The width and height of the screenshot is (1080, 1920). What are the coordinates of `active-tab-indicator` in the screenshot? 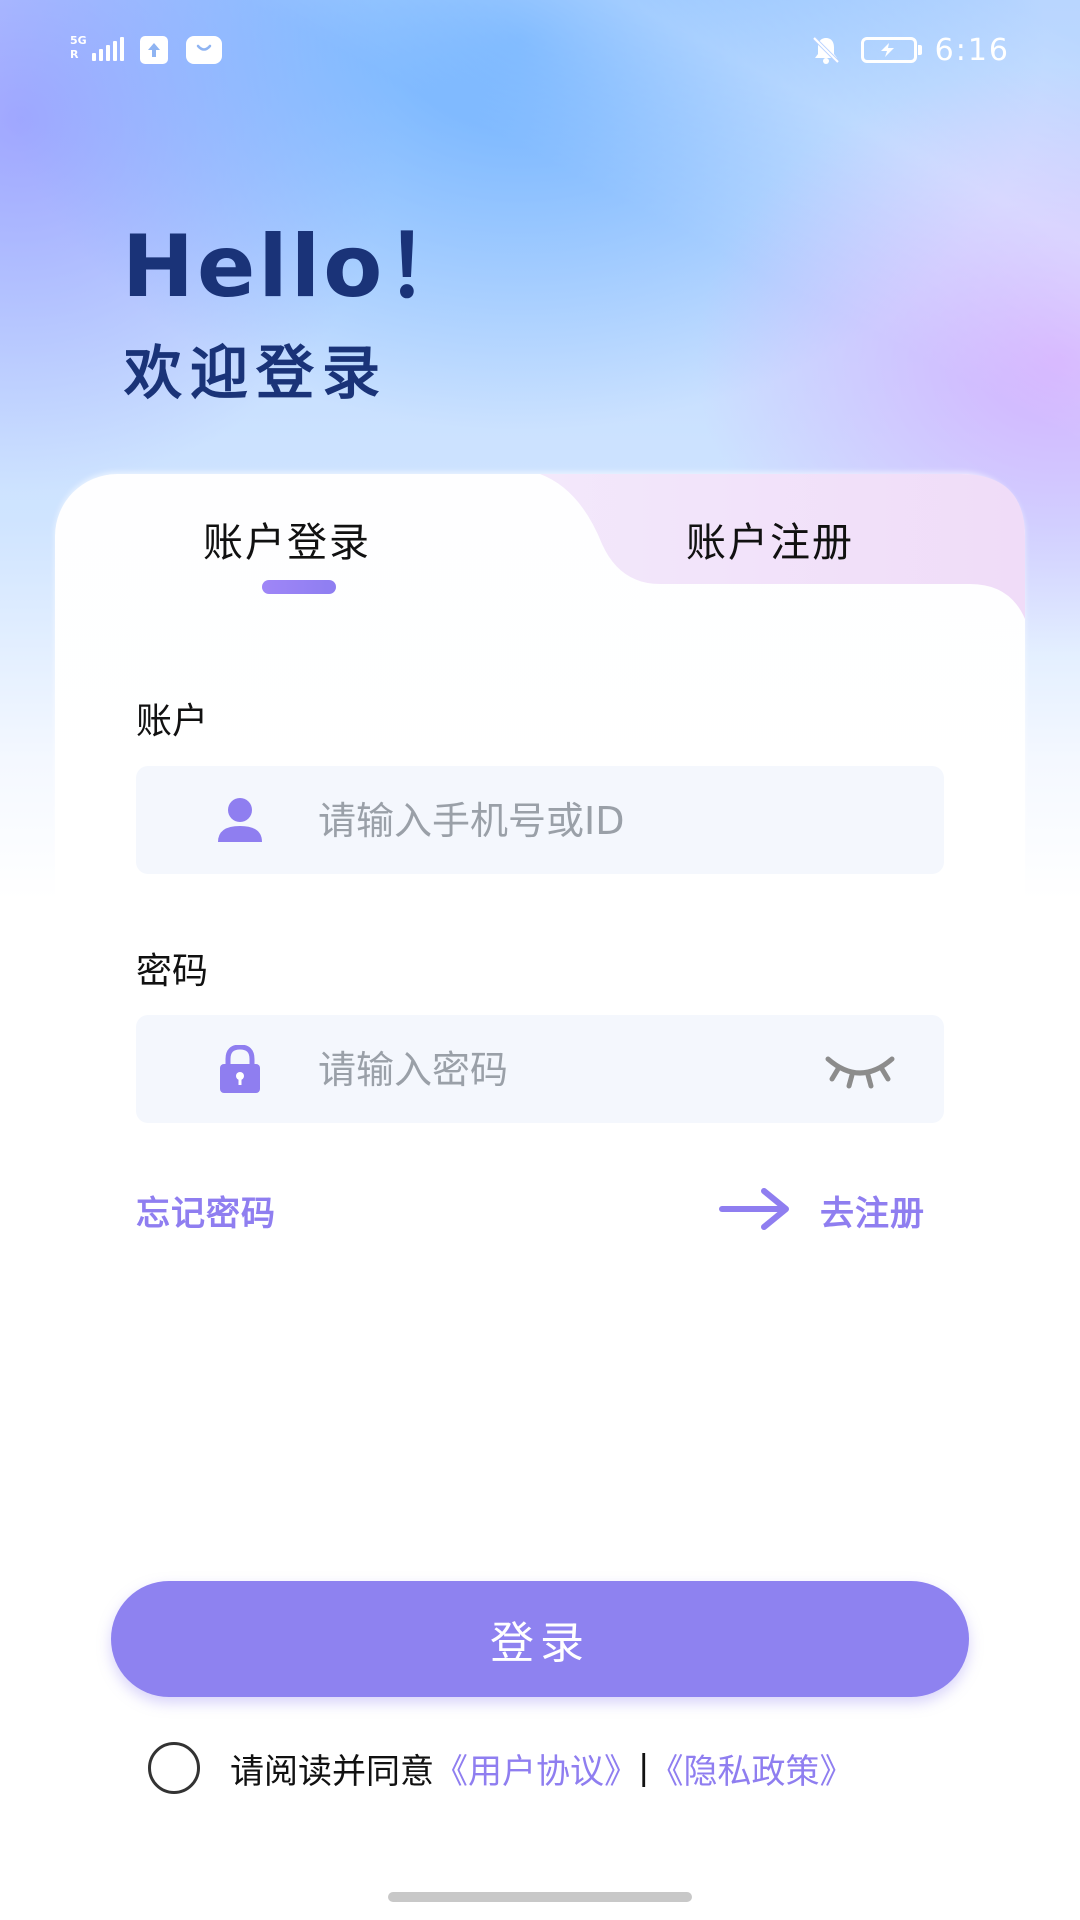 It's located at (299, 587).